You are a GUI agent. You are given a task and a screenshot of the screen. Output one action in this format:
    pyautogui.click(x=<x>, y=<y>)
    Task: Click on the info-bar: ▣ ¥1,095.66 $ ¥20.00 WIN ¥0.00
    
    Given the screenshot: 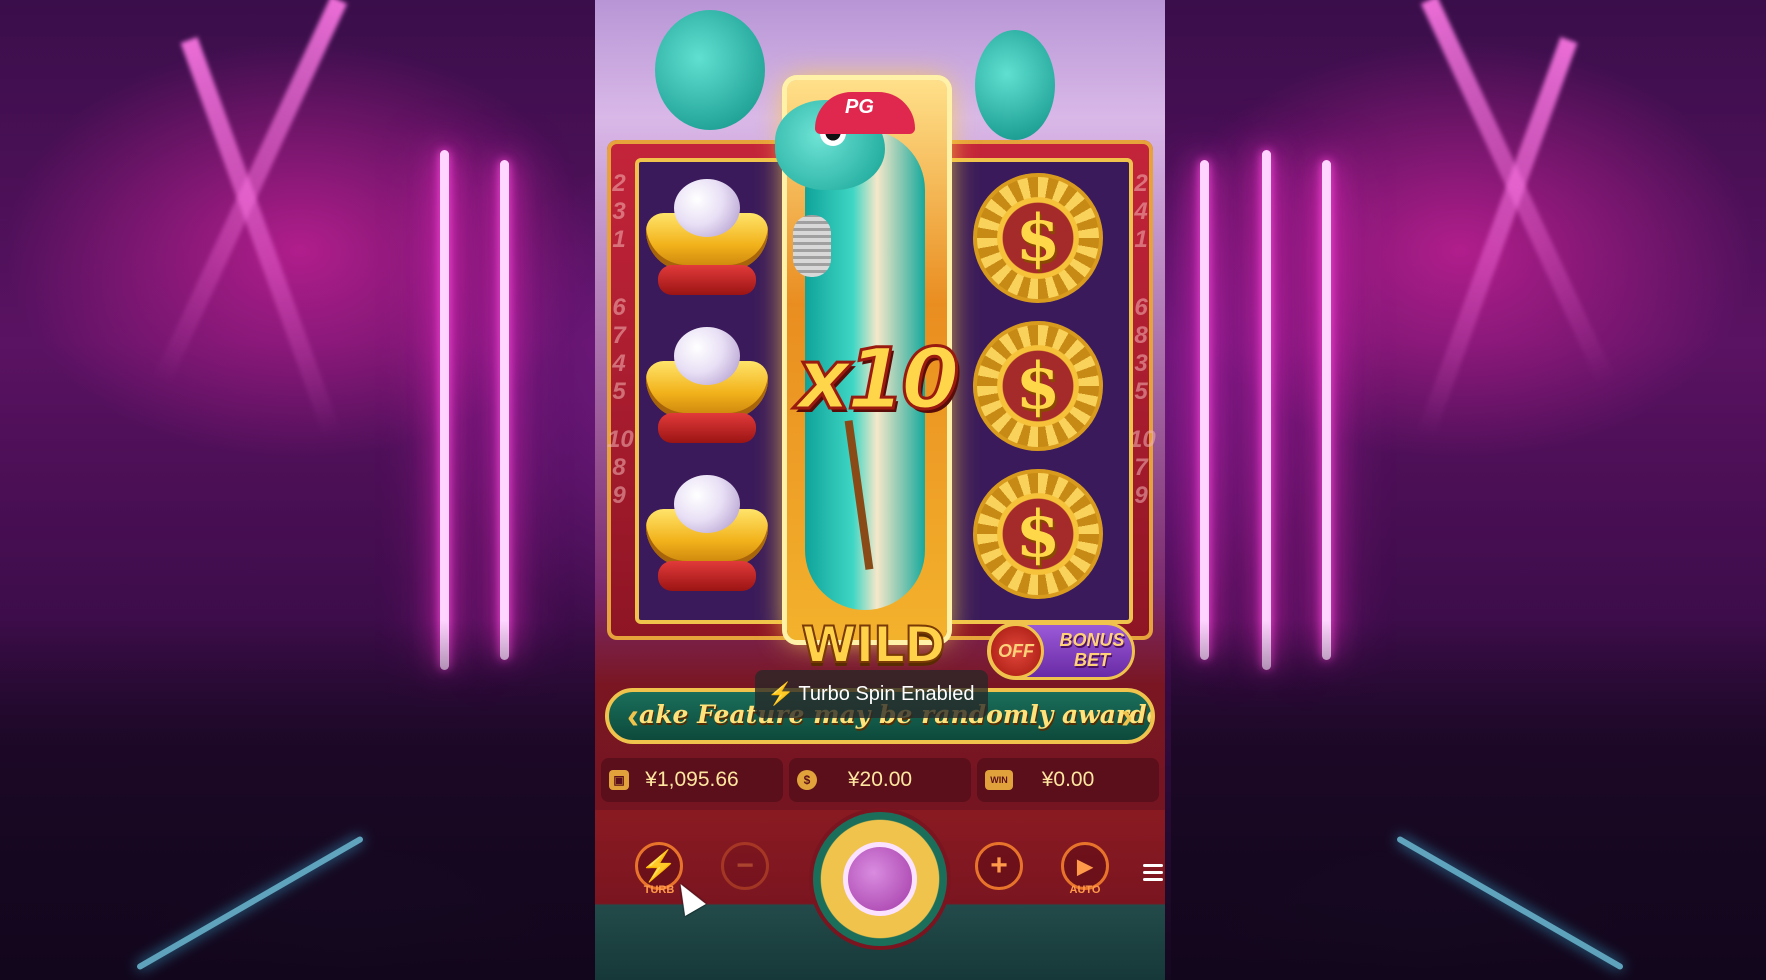 What is the action you would take?
    pyautogui.click(x=880, y=780)
    